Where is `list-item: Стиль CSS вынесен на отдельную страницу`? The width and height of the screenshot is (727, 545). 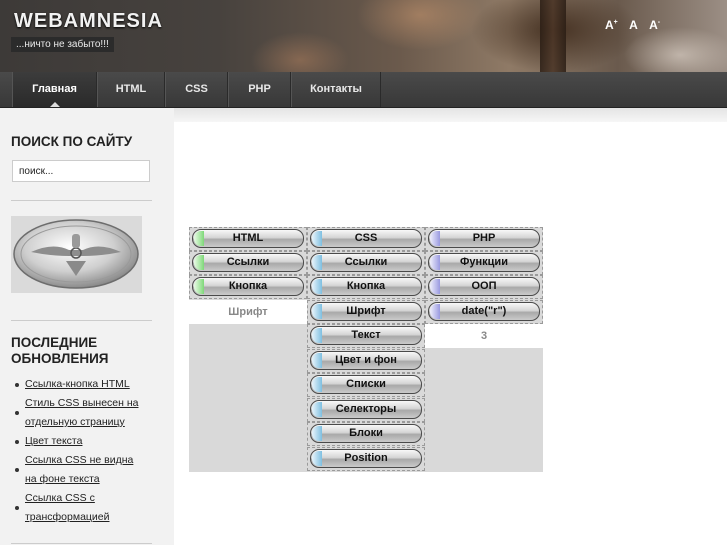
list-item: Стиль CSS вынесен на отдельную страницу is located at coordinates (87, 413).